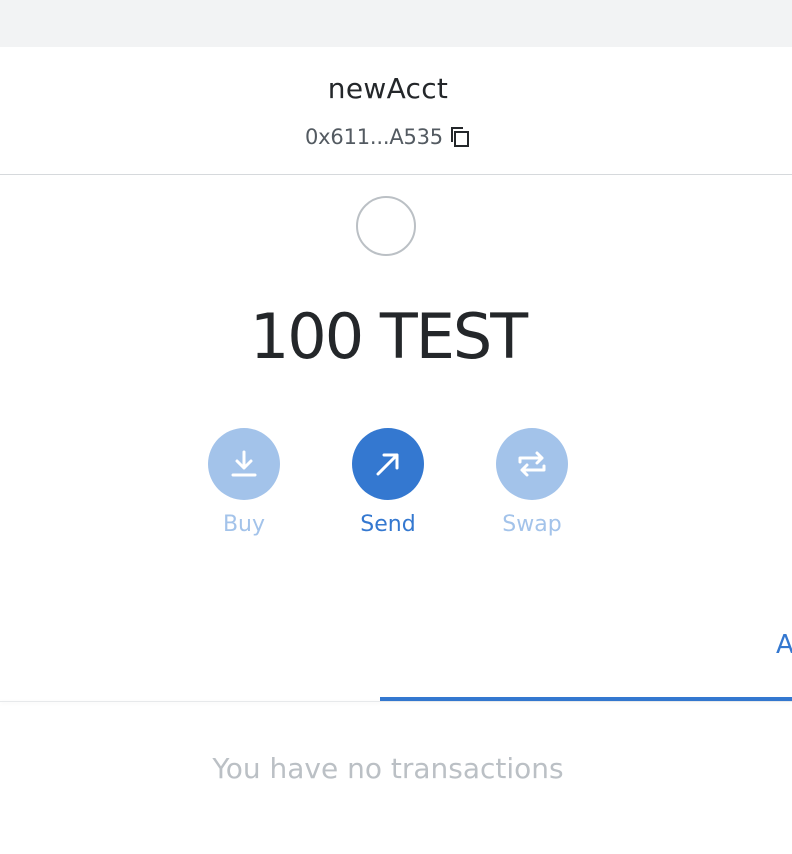 The image size is (792, 854). I want to click on buy-button: Buy, so click(244, 482).